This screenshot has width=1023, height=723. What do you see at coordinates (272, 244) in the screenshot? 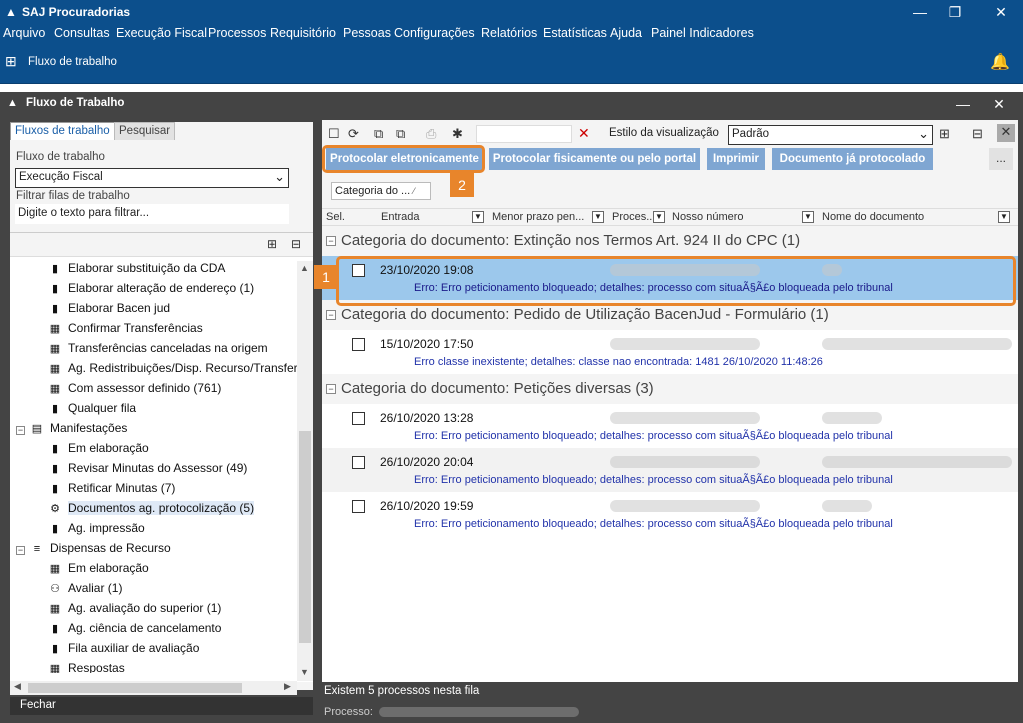
I see `expand-all-icon: ⊞` at bounding box center [272, 244].